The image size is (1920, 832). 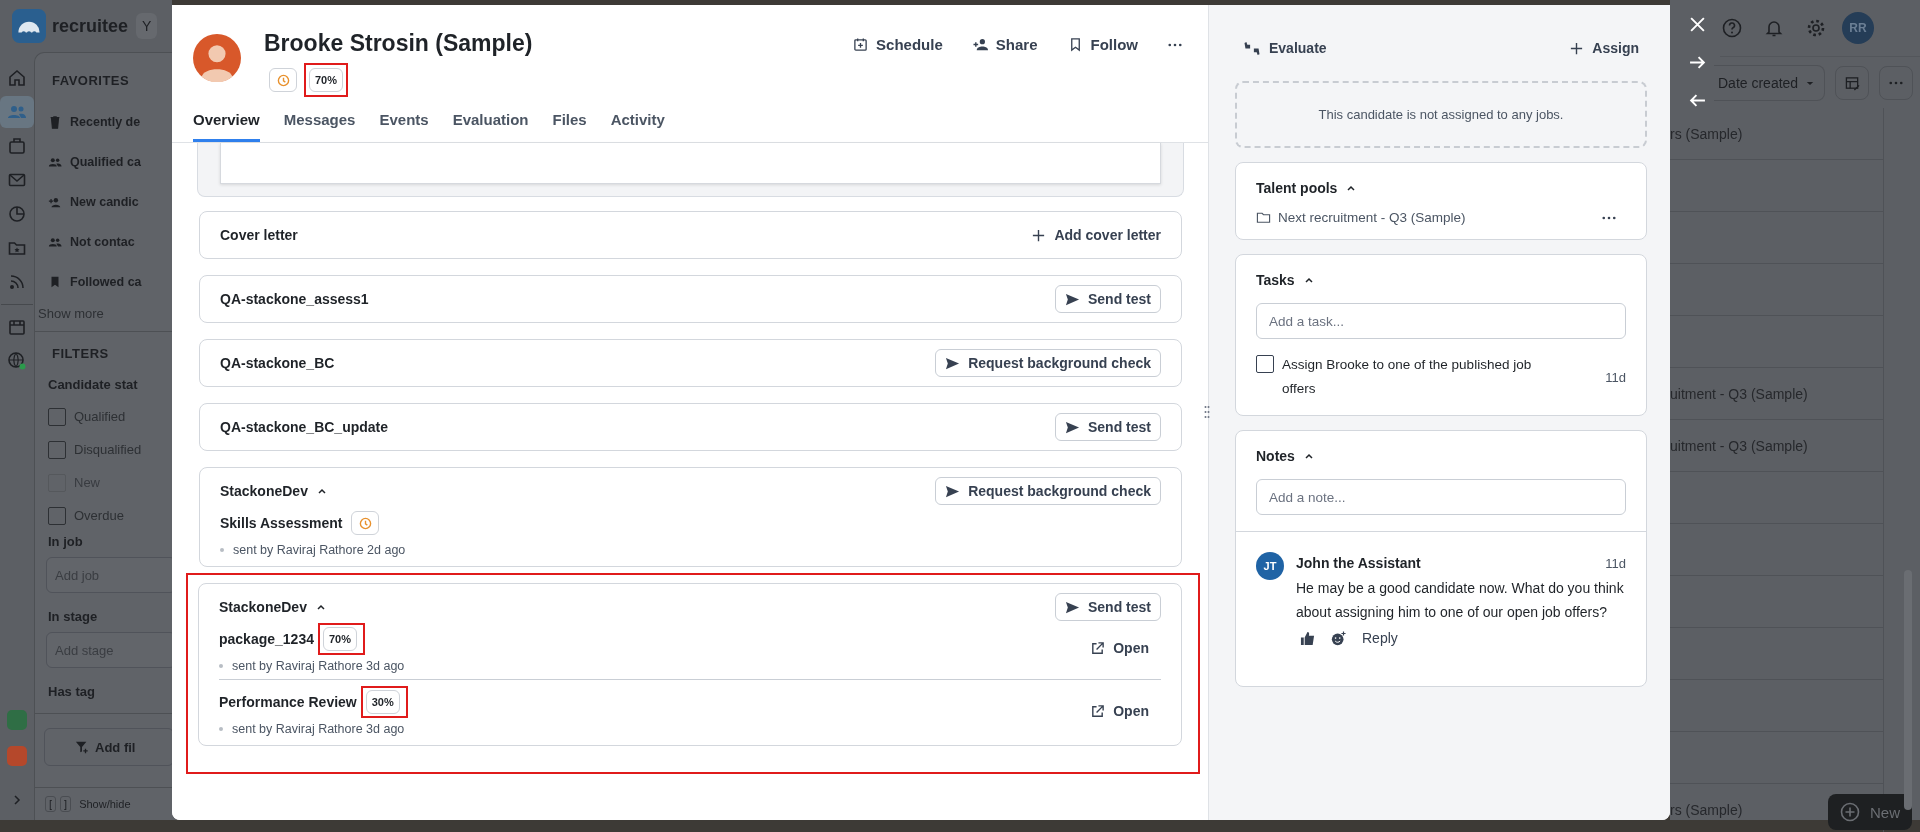 I want to click on key-hint: [, so click(x=51, y=804).